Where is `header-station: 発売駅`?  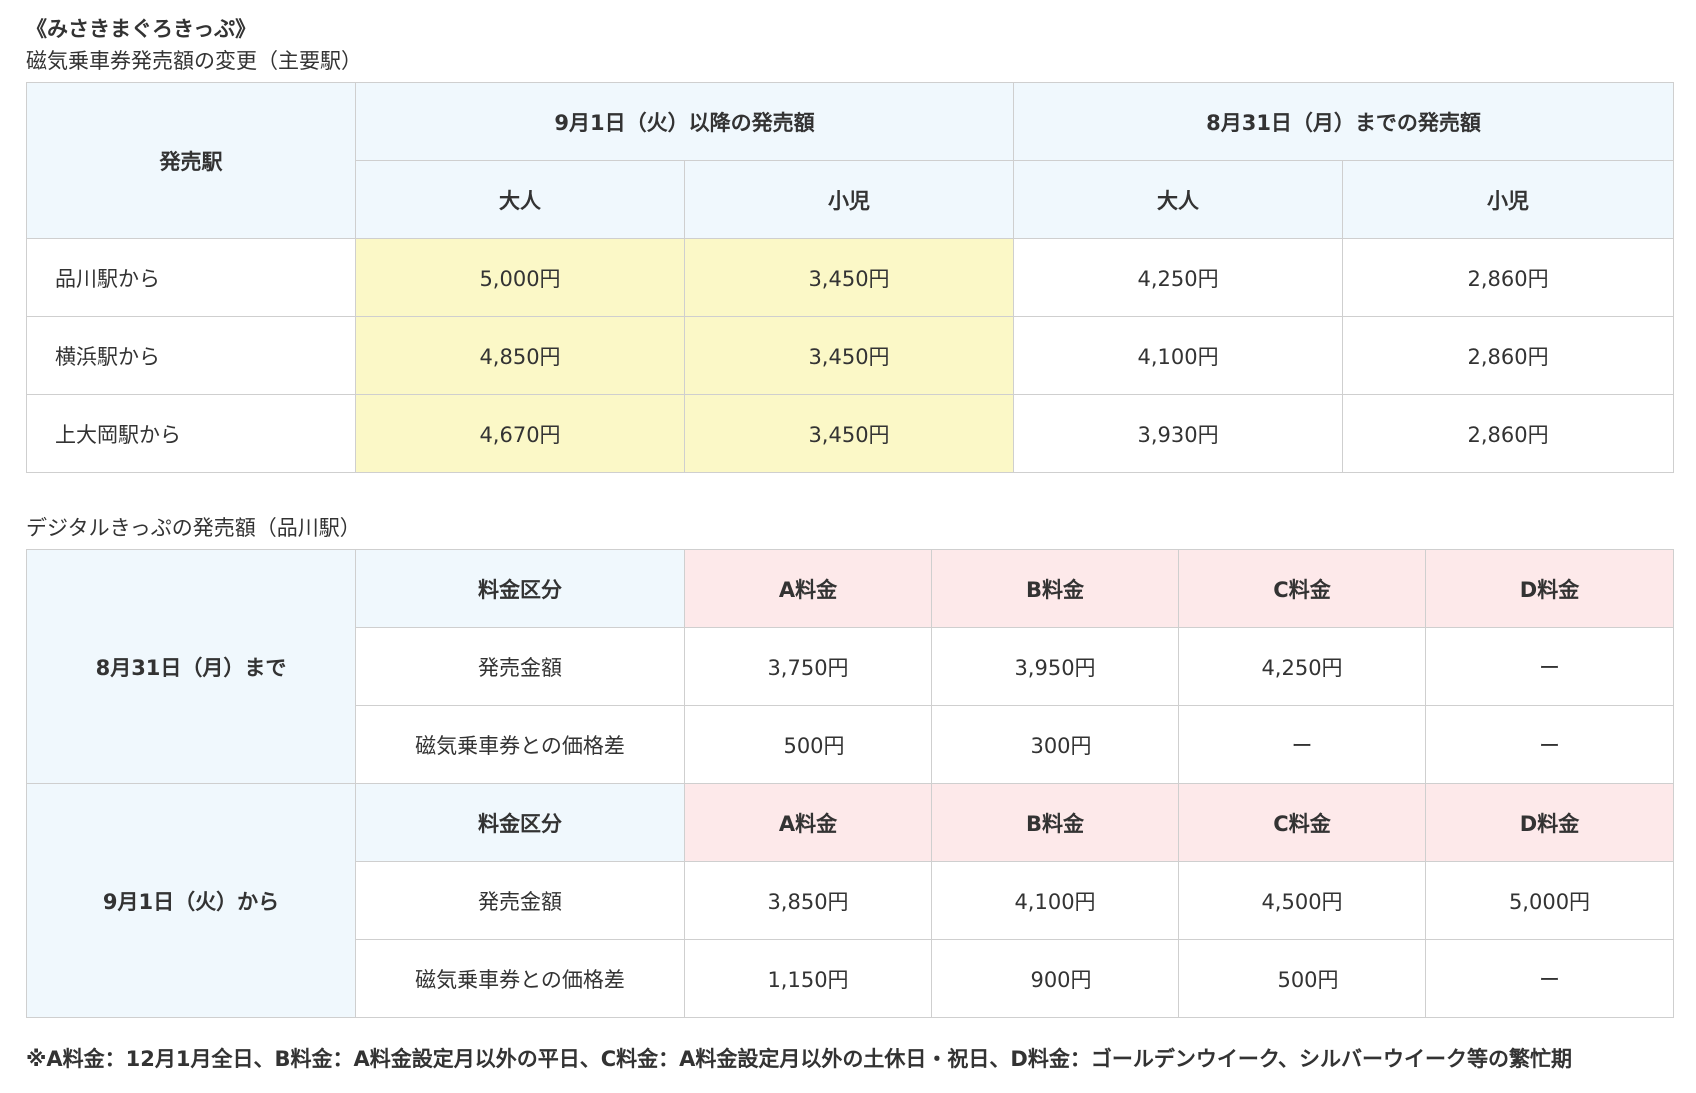 header-station: 発売駅 is located at coordinates (191, 160).